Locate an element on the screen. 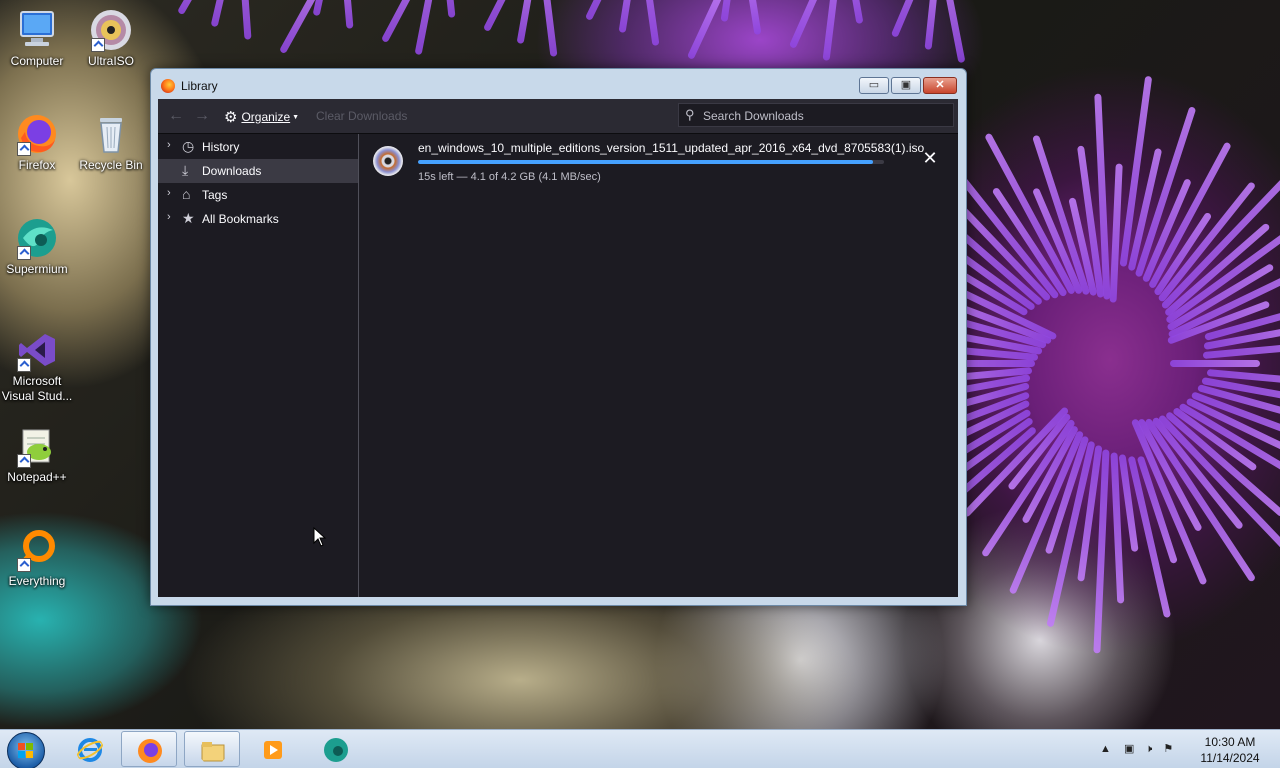 The image size is (1280, 768). clock-time: 10:30 AM is located at coordinates (1230, 742).